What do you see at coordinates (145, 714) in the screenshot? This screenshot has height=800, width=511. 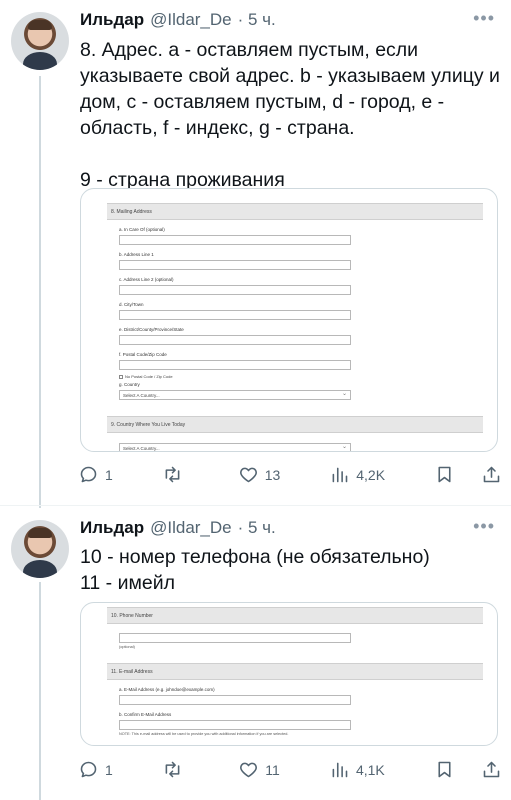 I see `form-field-label: b. Confirm E-Mail Address` at bounding box center [145, 714].